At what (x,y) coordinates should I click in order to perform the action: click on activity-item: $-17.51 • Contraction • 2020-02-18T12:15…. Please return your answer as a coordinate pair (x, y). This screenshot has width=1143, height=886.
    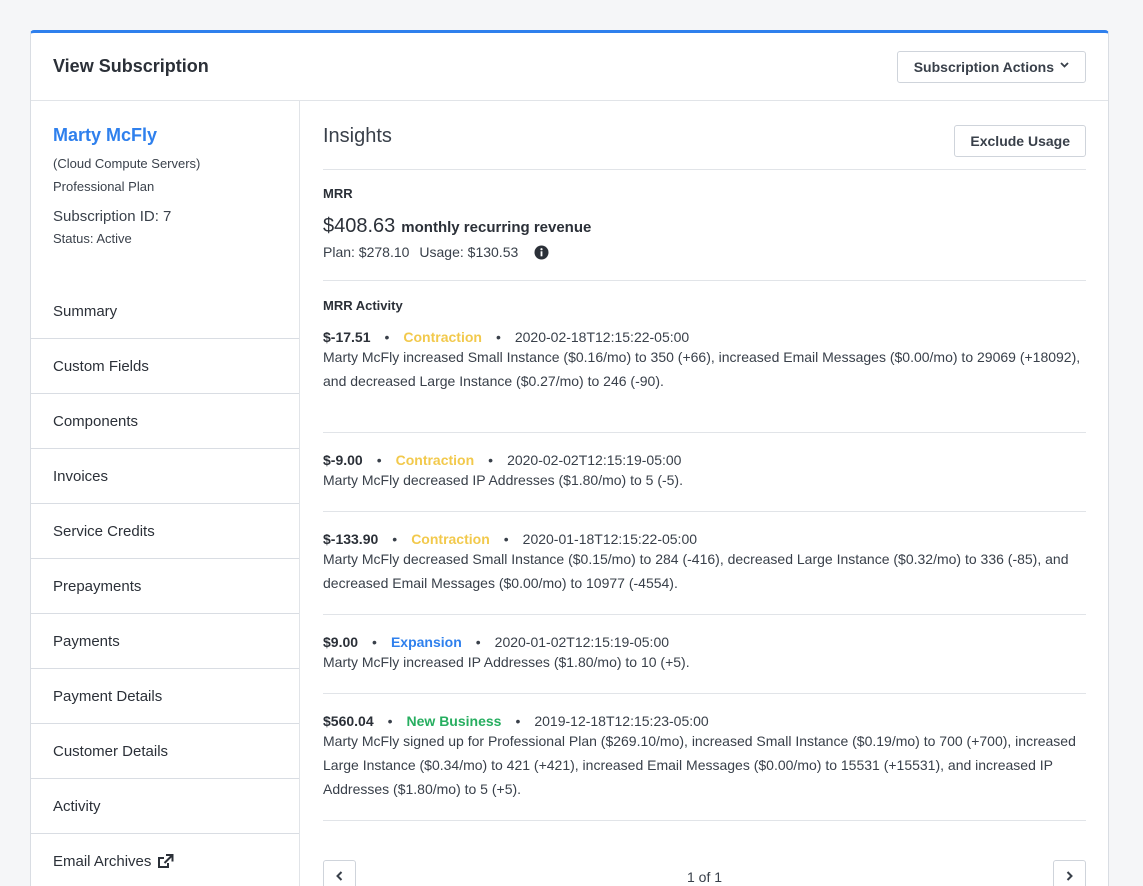
    Looking at the image, I should click on (704, 381).